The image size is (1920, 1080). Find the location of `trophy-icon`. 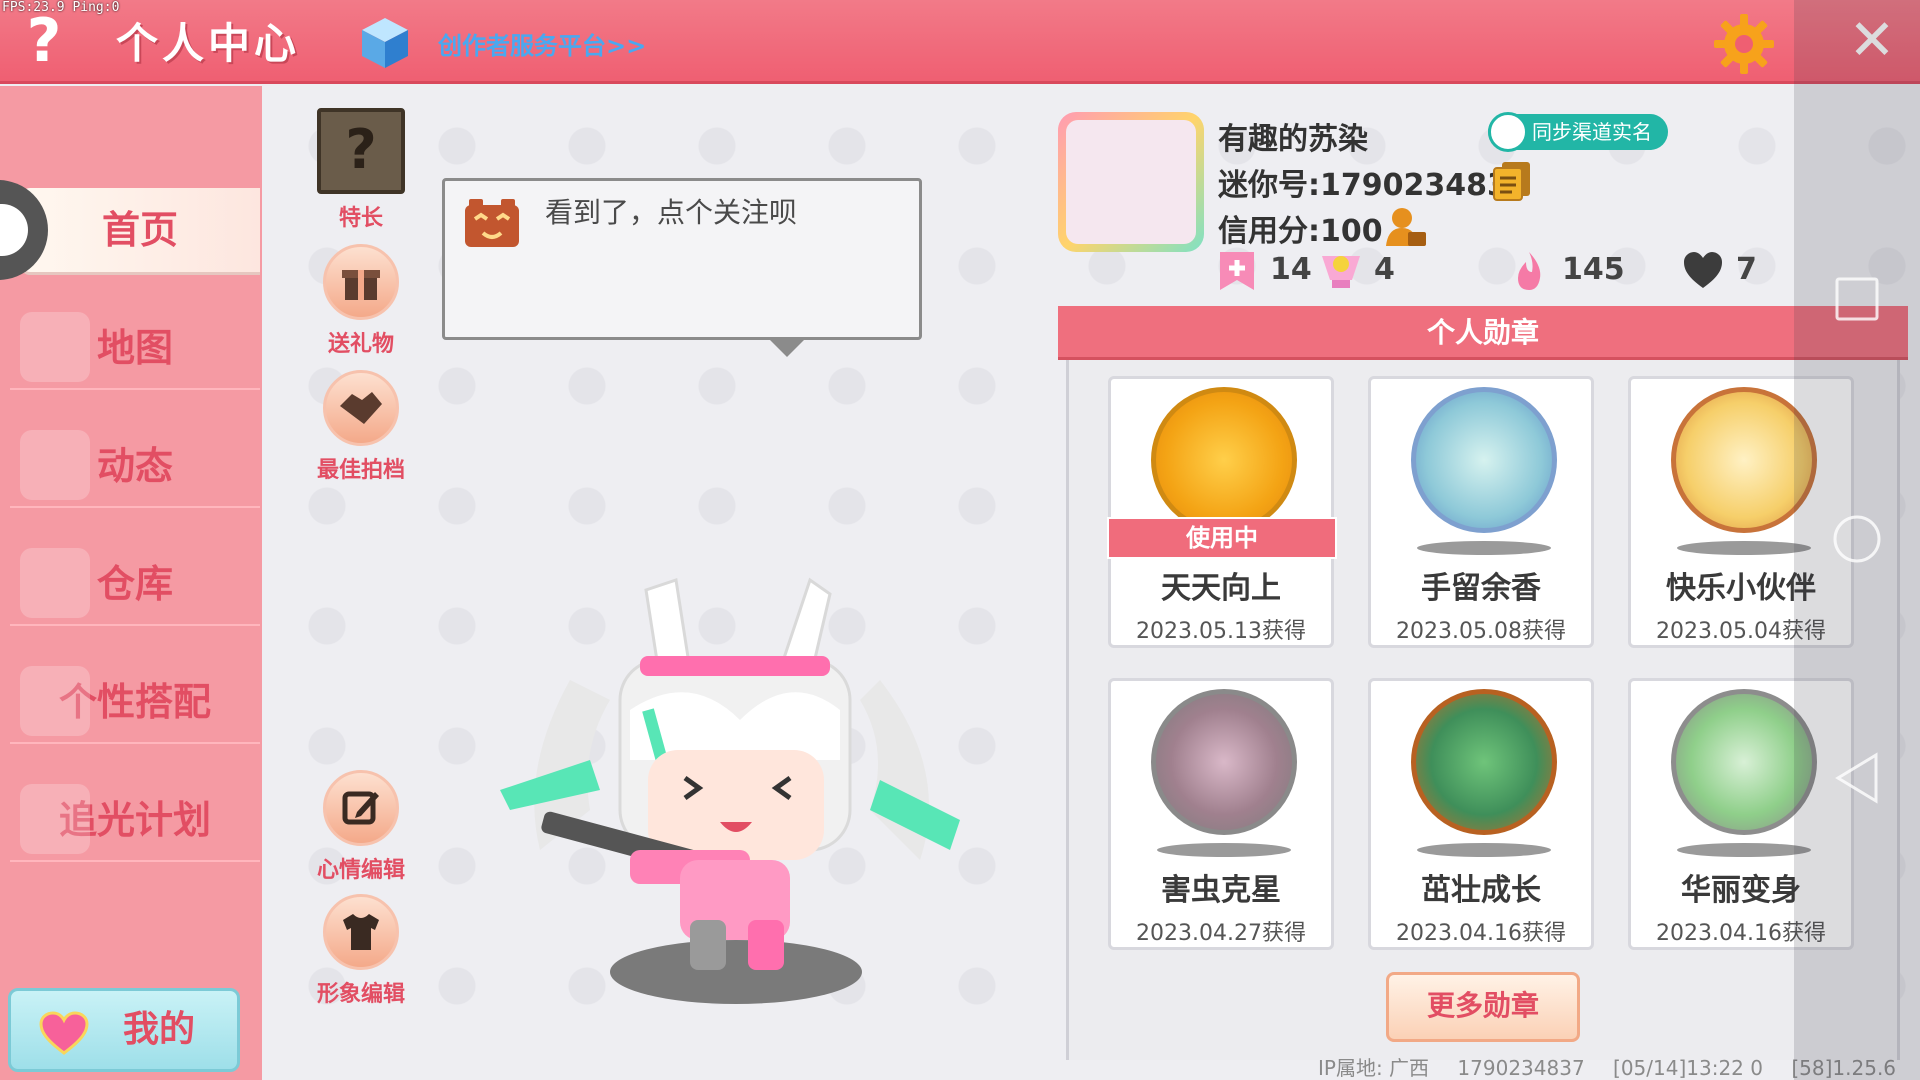

trophy-icon is located at coordinates (1341, 272).